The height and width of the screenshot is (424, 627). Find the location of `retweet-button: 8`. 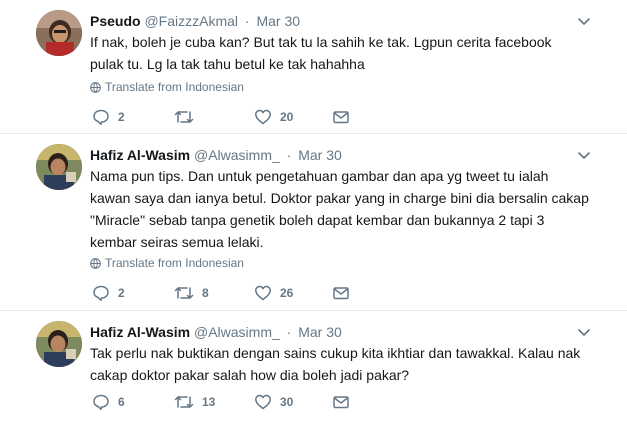

retweet-button: 8 is located at coordinates (191, 293).